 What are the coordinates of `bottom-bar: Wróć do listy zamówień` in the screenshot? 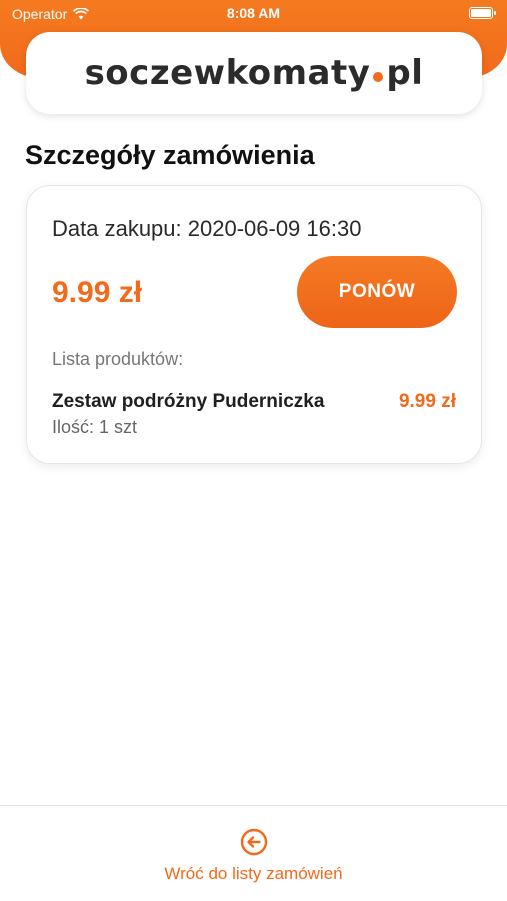 It's located at (253, 853).